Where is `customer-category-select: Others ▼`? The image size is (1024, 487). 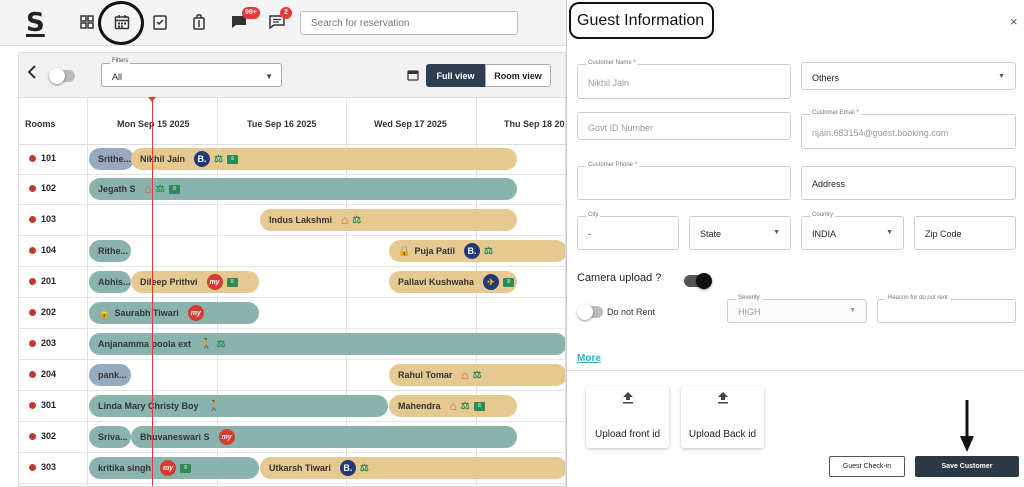
customer-category-select: Others ▼ is located at coordinates (908, 76).